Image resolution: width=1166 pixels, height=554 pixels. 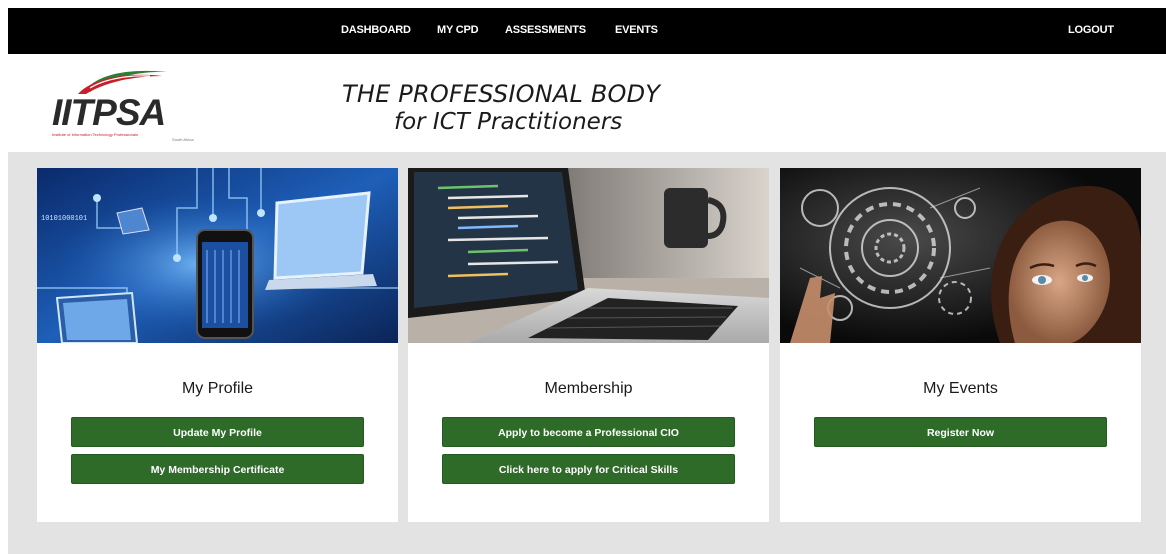 What do you see at coordinates (545, 30) in the screenshot?
I see `nav-assessments: ASSESSMENTS` at bounding box center [545, 30].